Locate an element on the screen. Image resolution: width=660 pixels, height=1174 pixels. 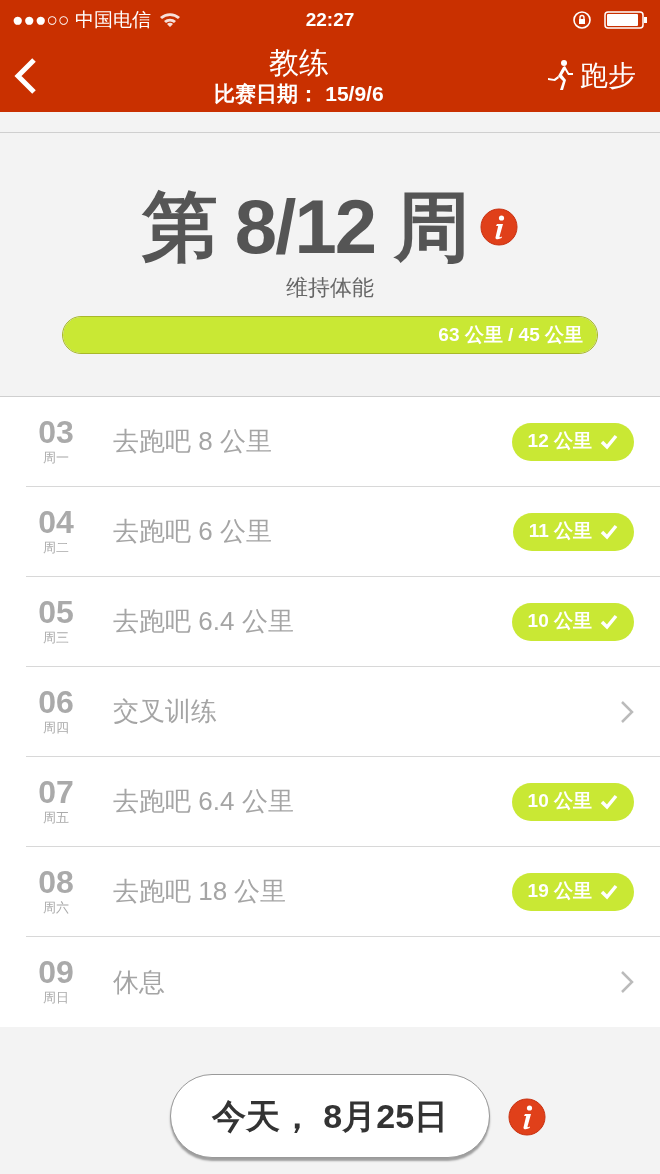
day-number: 08 is located at coordinates (56, 881).